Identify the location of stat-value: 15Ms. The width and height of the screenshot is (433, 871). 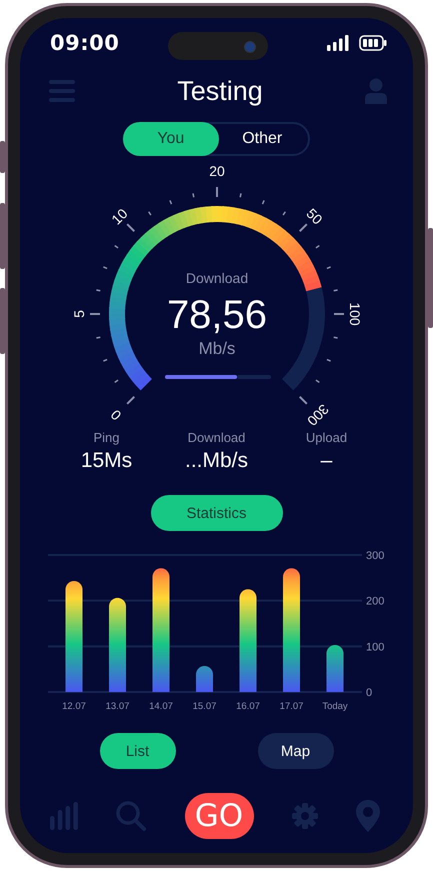
(106, 461).